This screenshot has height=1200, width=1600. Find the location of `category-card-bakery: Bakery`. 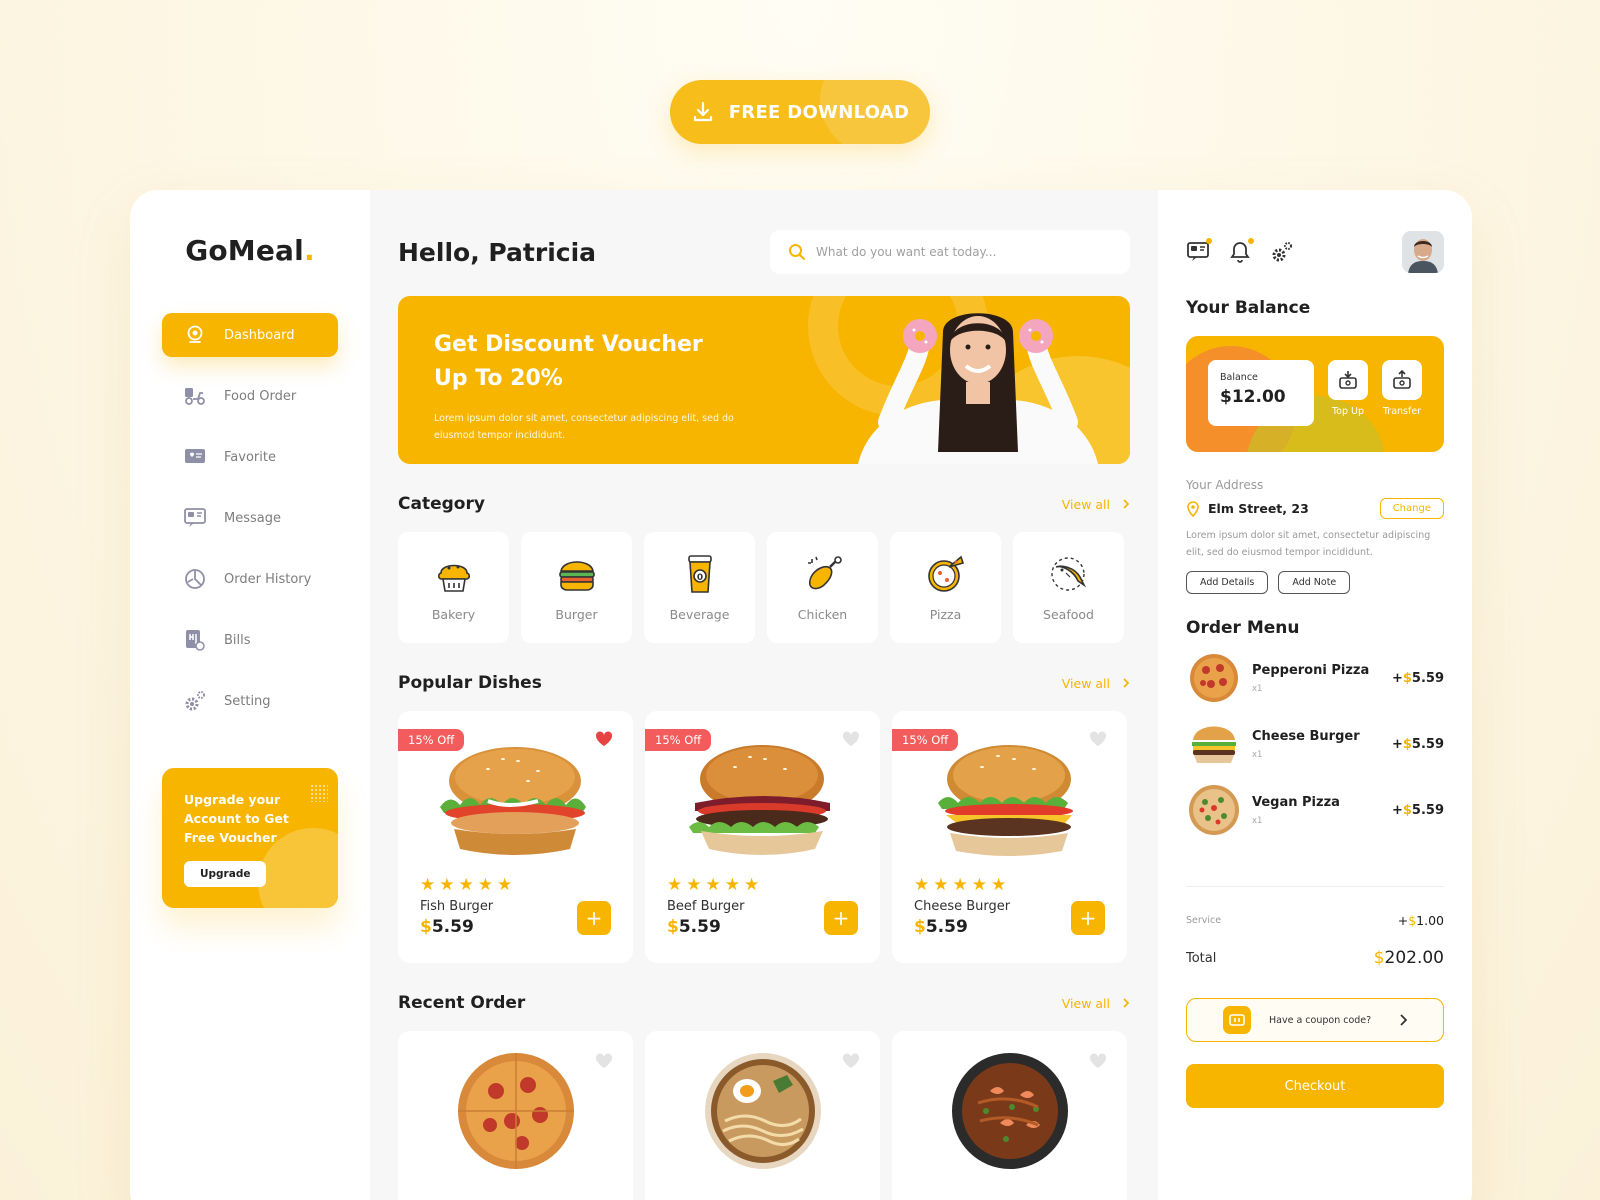

category-card-bakery: Bakery is located at coordinates (453, 587).